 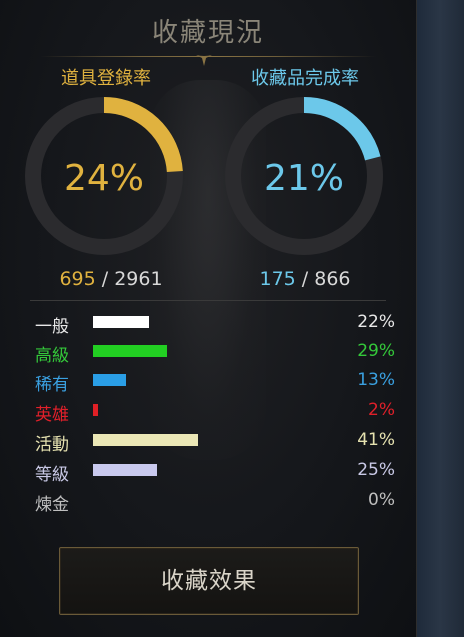 I want to click on category-label: 煉金, so click(x=52, y=505).